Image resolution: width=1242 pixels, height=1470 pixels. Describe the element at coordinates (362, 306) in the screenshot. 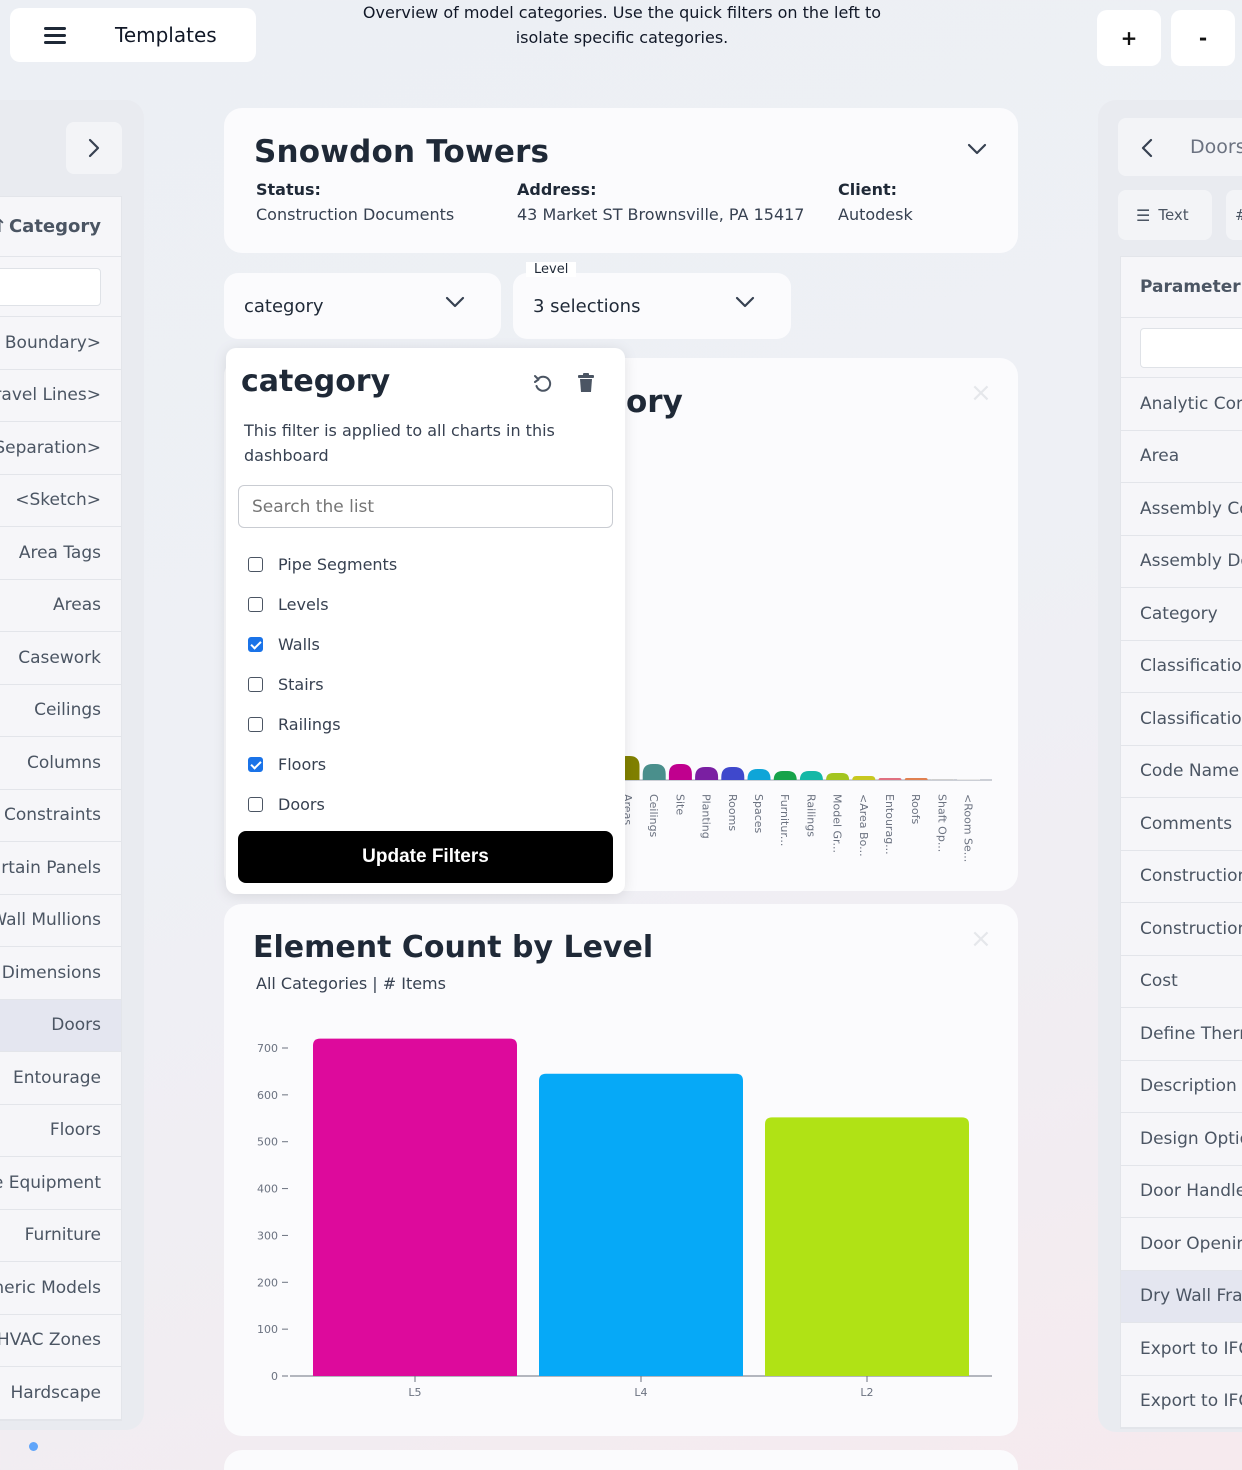

I see `category-filter-dropdown: category` at that location.